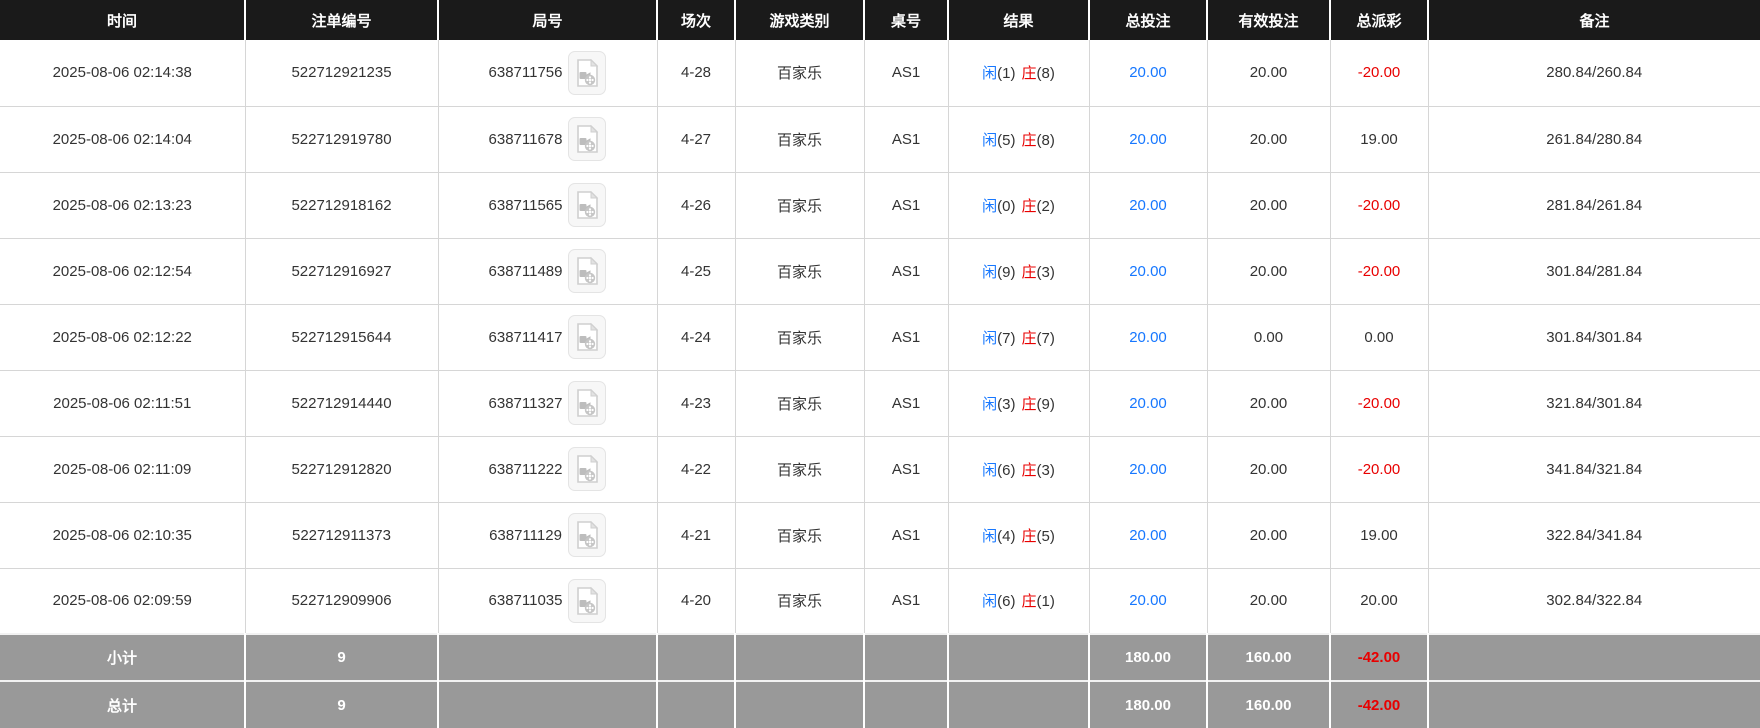 This screenshot has height=728, width=1760. I want to click on cell-remark: 301.84/281.84, so click(1594, 271).